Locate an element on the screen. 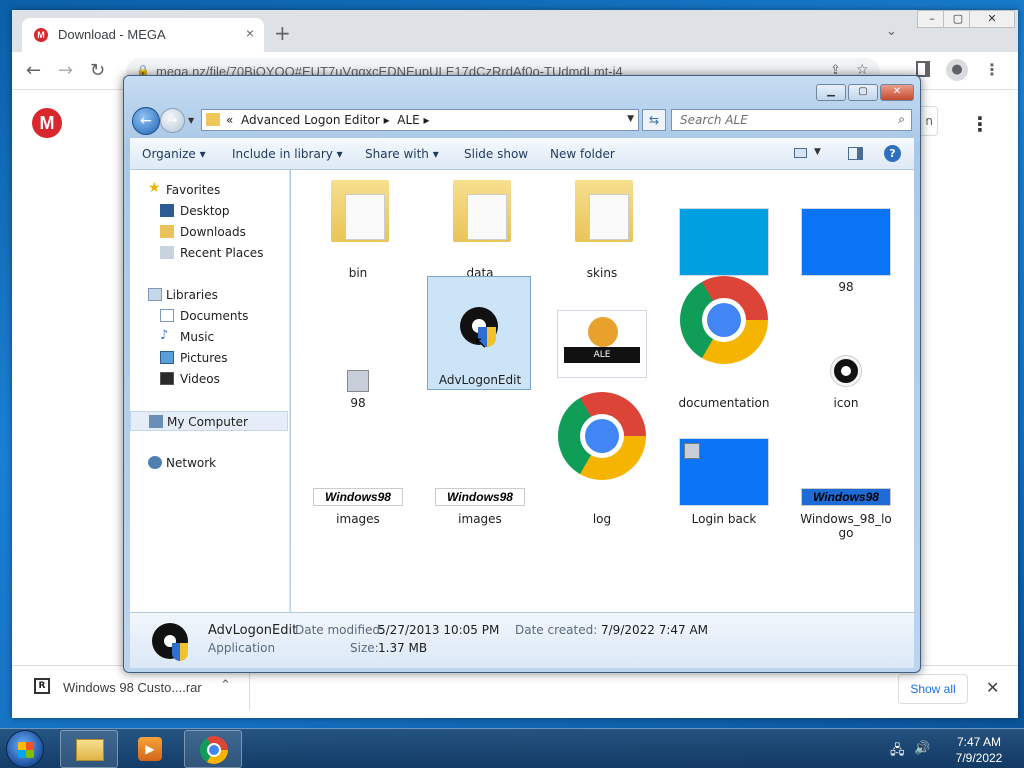 The height and width of the screenshot is (768, 1024). explorer-close-button: ✕ is located at coordinates (897, 92).